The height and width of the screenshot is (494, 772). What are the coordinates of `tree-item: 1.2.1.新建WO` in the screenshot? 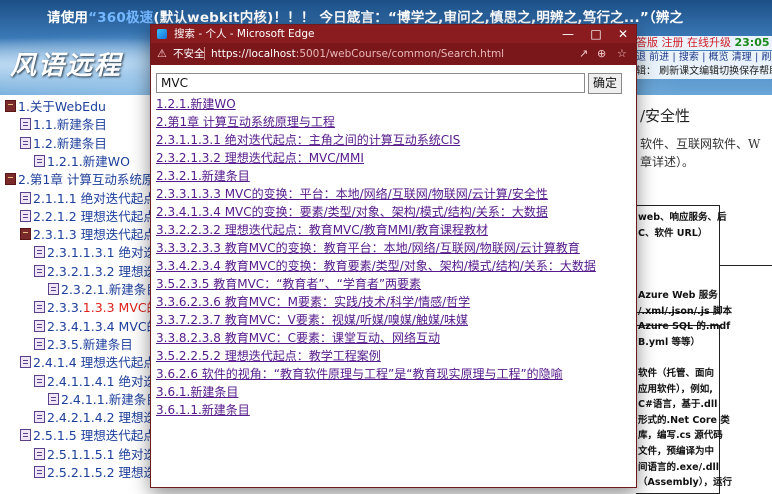 It's located at (82, 162).